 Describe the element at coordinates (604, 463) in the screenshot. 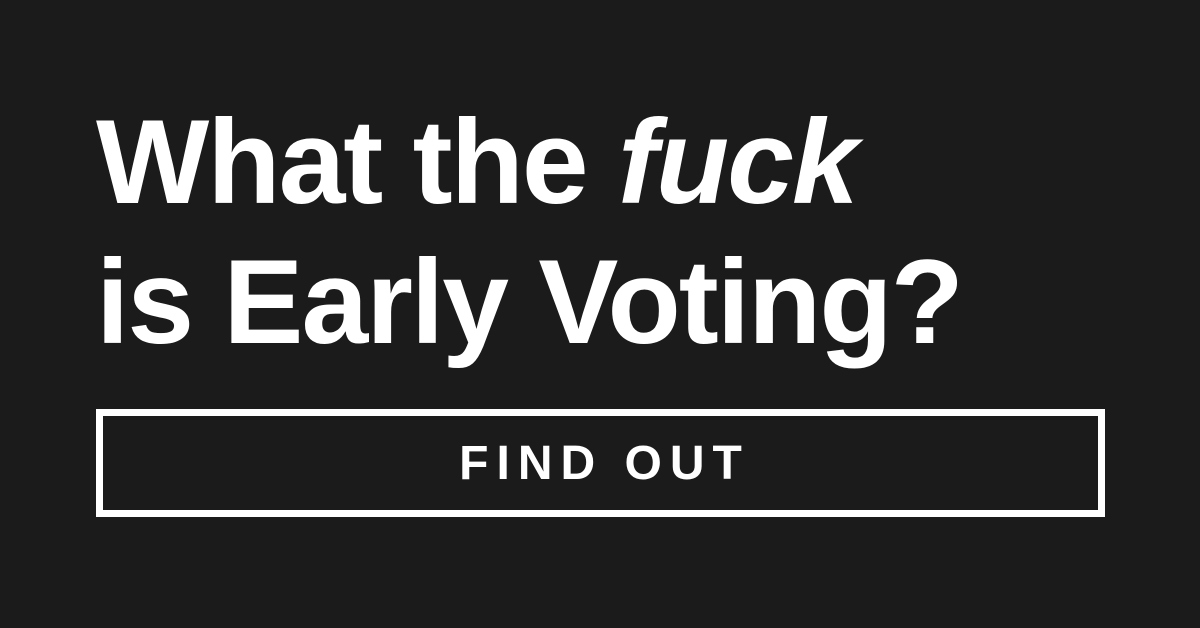

I see `find-out-button-label: FIND OUT` at that location.